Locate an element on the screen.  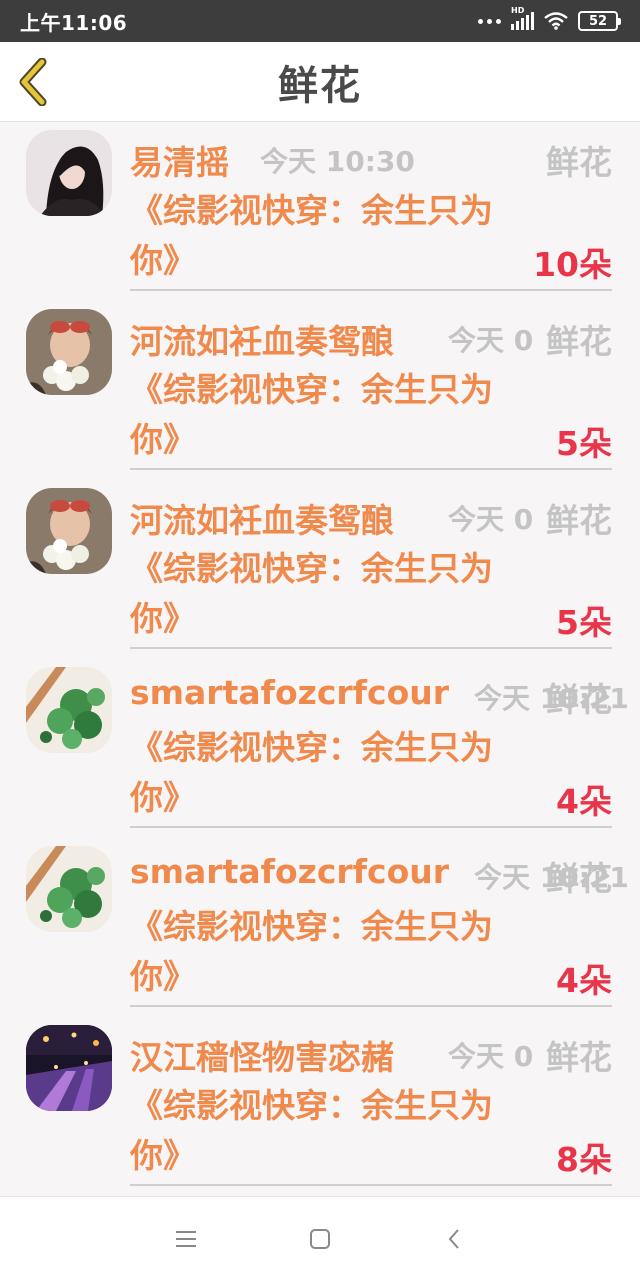
status-bar: 上午11:06 HD 52 is located at coordinates (320, 21).